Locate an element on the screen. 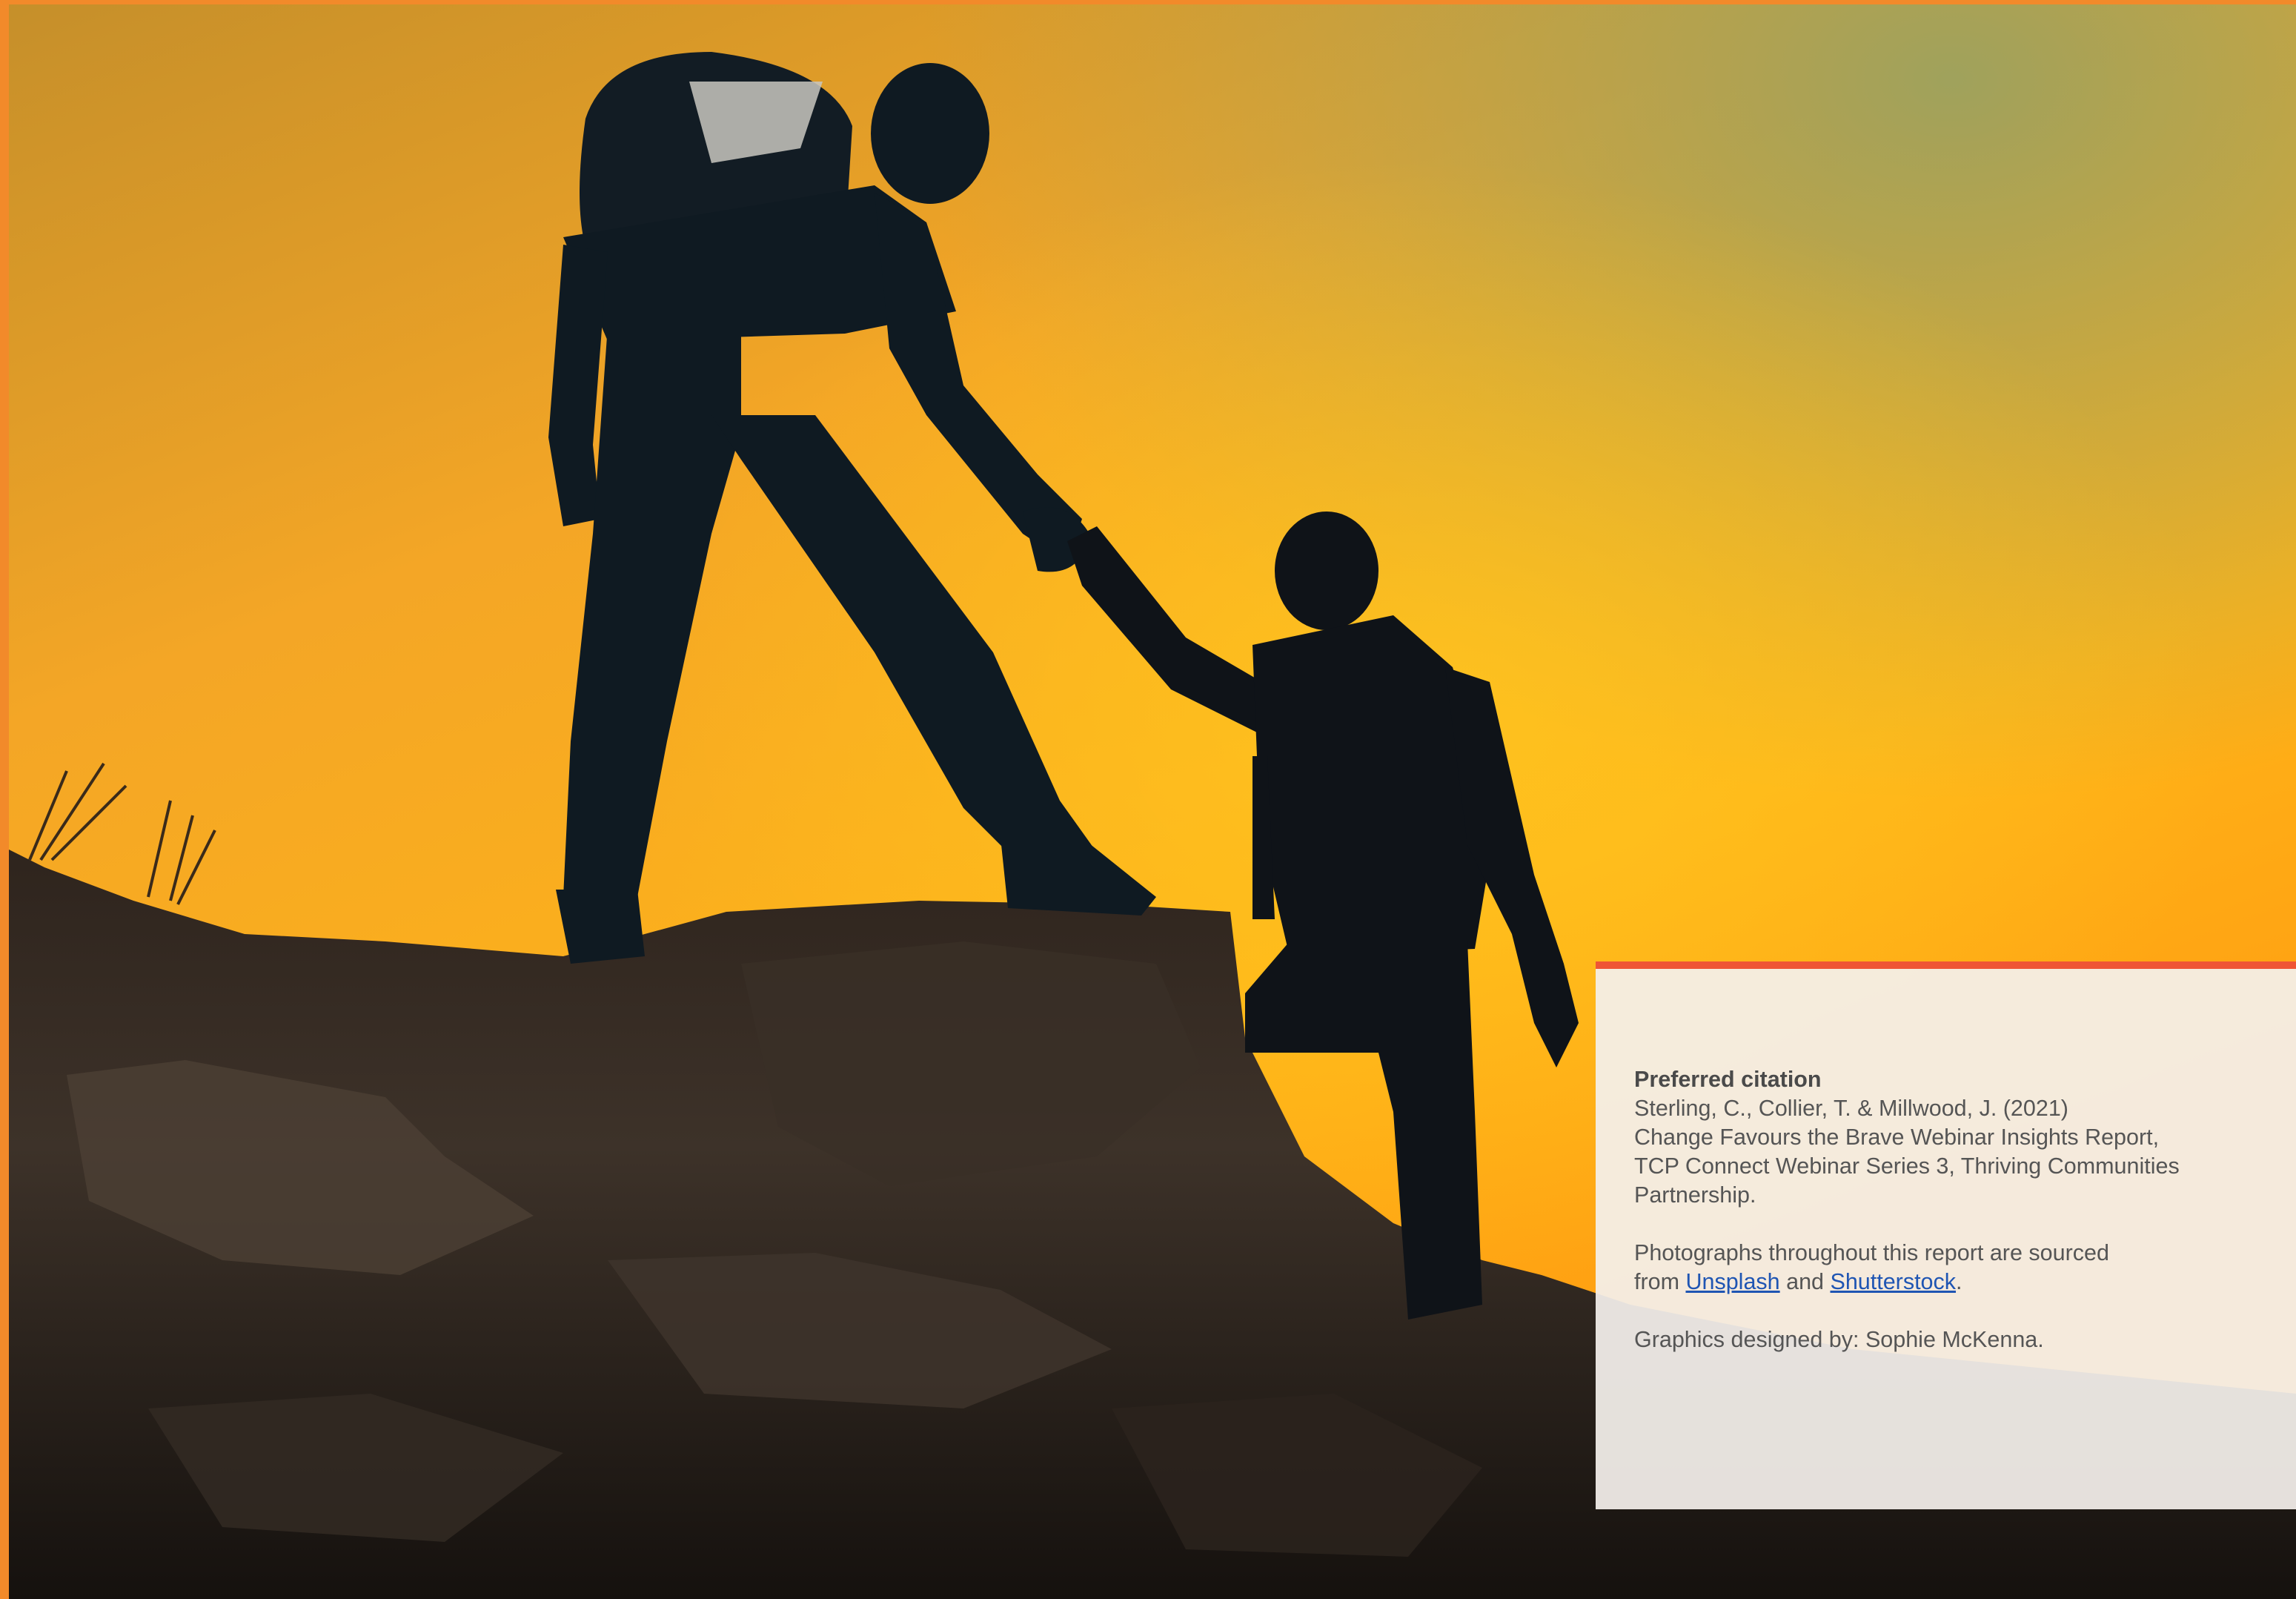  photos-from-text: from is located at coordinates (1660, 1281).